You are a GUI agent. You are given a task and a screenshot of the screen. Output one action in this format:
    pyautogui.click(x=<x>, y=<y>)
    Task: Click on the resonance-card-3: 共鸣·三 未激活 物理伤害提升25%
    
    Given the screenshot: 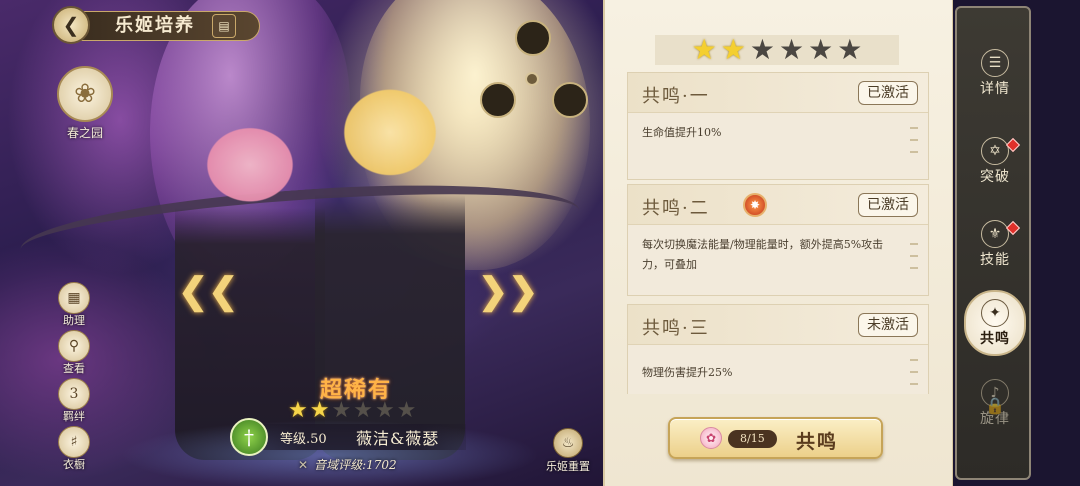 What is the action you would take?
    pyautogui.click(x=778, y=349)
    